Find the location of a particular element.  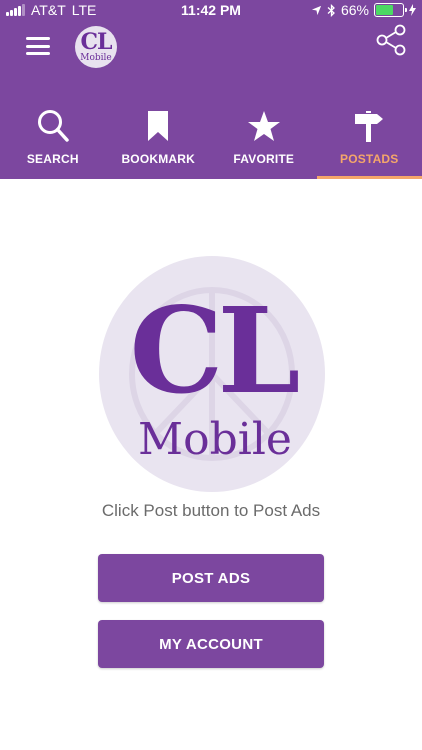

tab-postads: POSTADS is located at coordinates (369, 139).